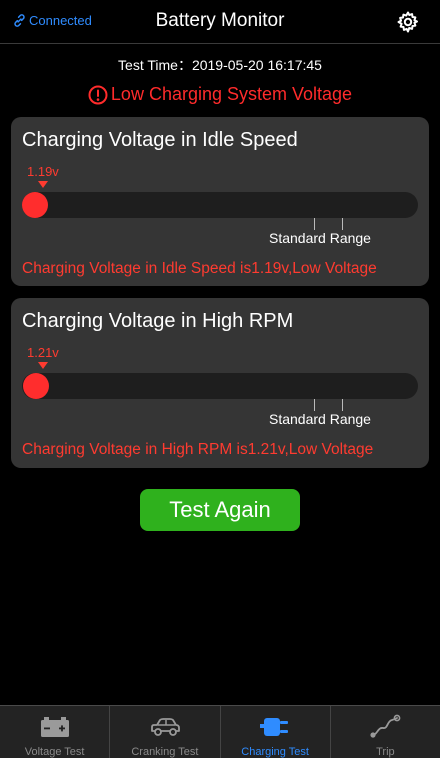 The height and width of the screenshot is (758, 440). I want to click on battery-icon, so click(54, 727).